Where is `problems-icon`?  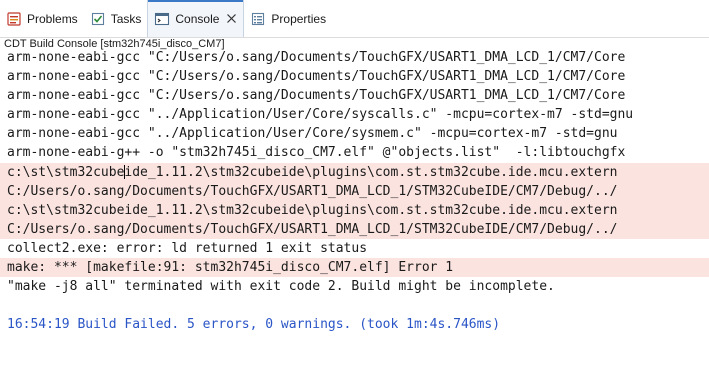 problems-icon is located at coordinates (14, 19).